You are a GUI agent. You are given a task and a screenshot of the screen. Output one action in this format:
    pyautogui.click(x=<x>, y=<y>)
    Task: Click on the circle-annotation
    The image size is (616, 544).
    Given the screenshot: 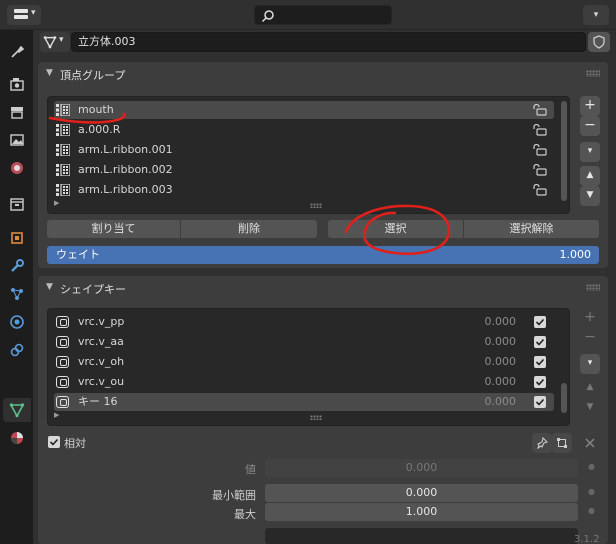 What is the action you would take?
    pyautogui.click(x=397, y=229)
    